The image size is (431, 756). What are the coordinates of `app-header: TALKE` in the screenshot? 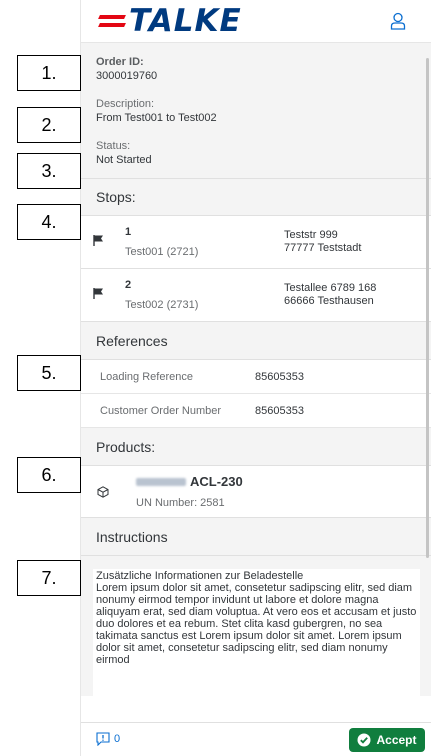 It's located at (256, 21).